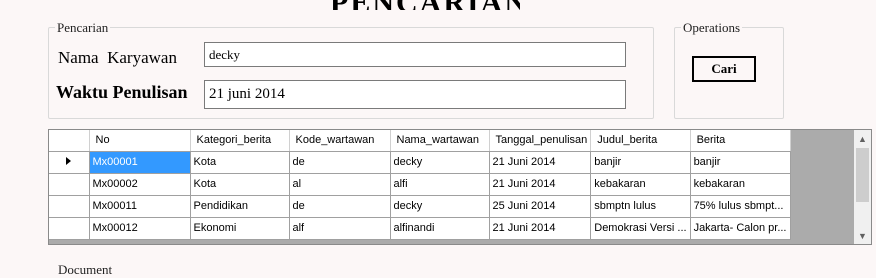 The height and width of the screenshot is (278, 876). Describe the element at coordinates (425, 5) in the screenshot. I see `form-title: PENCARIAN` at that location.